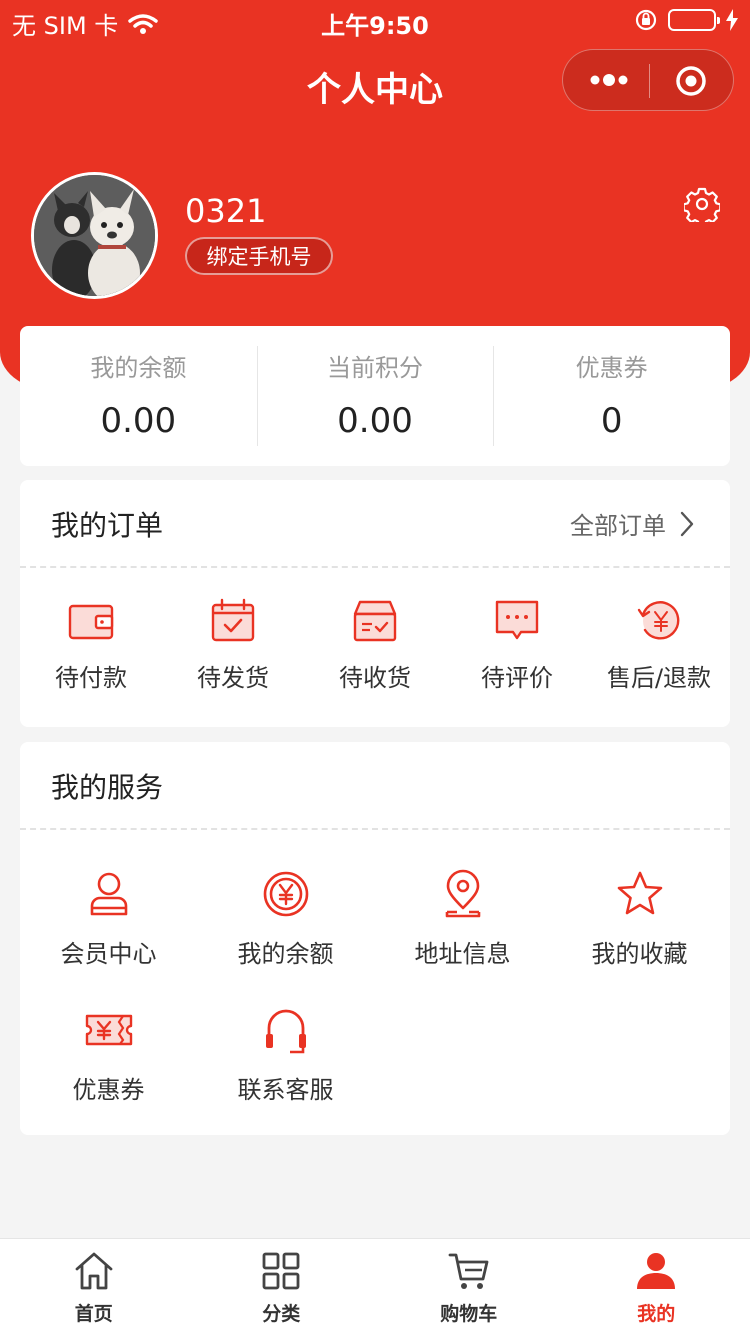 The height and width of the screenshot is (1334, 750). I want to click on stat-label: 优惠券, so click(611, 368).